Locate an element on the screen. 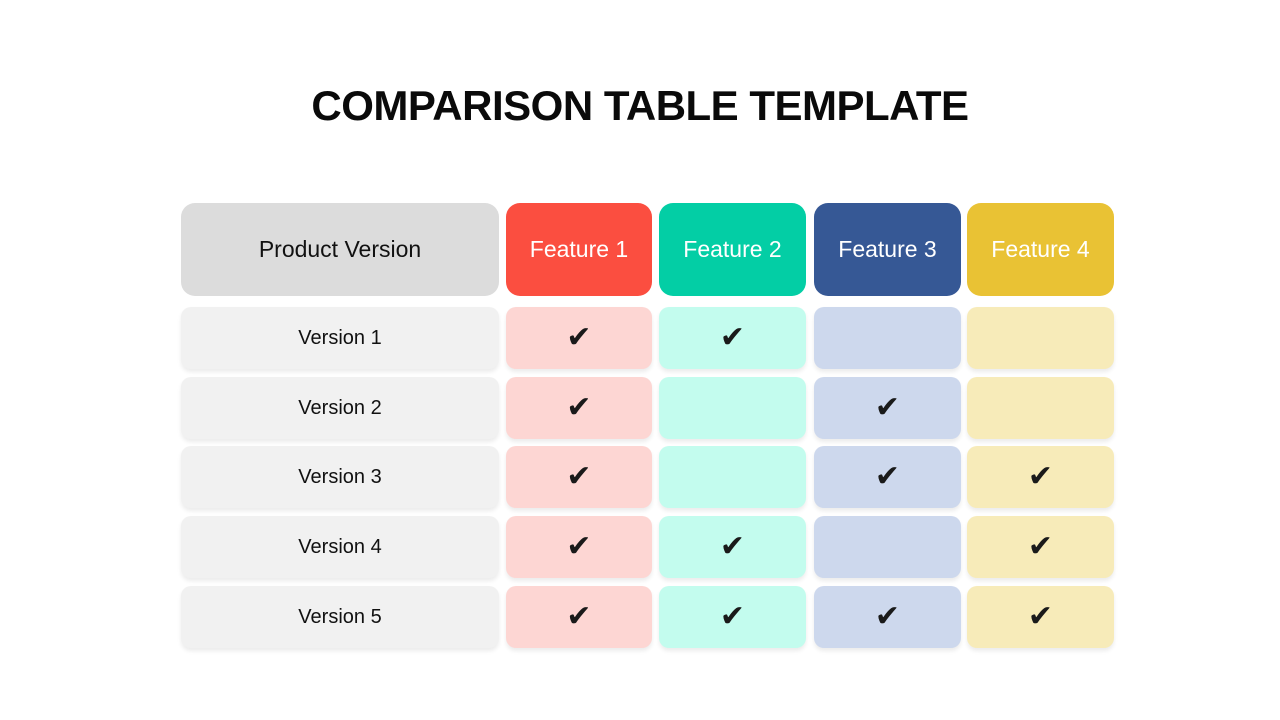  header-feature-3: Feature 3 is located at coordinates (887, 249).